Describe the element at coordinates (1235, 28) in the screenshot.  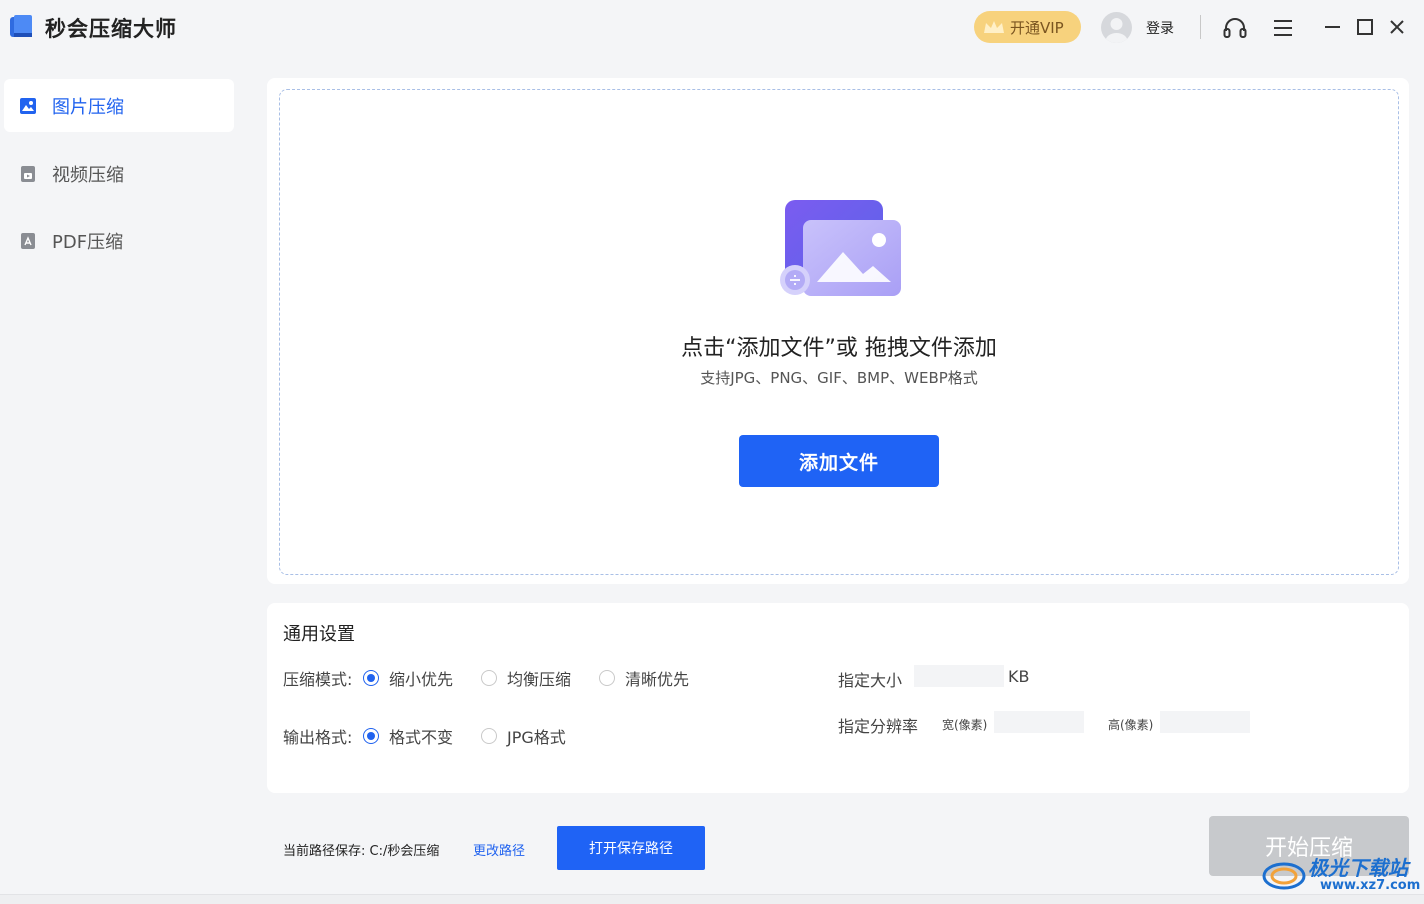
I see `headset-icon` at that location.